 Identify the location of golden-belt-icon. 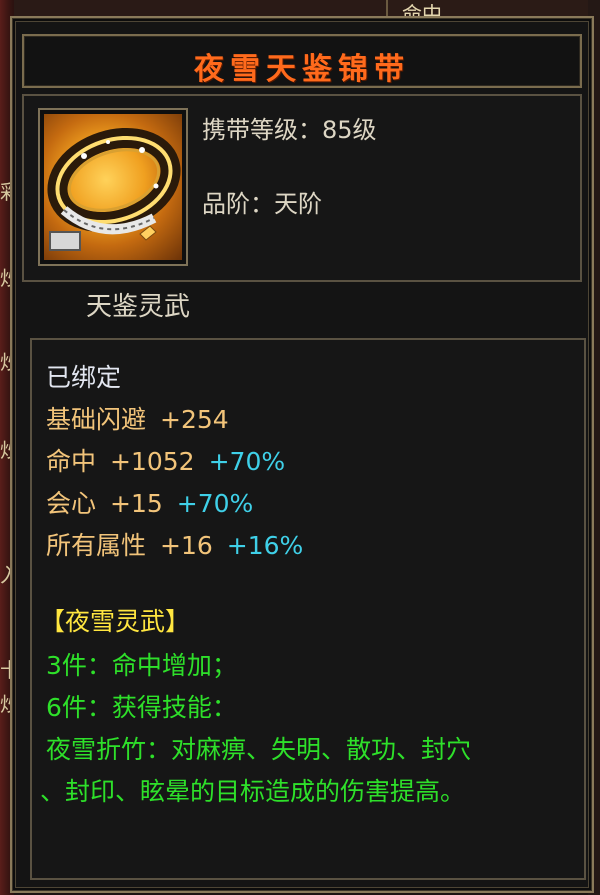
(113, 187).